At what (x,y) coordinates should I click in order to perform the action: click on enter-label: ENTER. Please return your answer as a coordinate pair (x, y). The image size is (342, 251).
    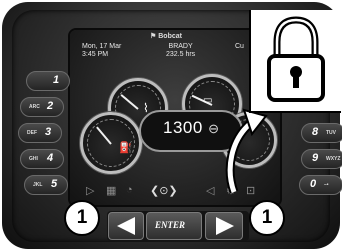
    Looking at the image, I should click on (170, 225).